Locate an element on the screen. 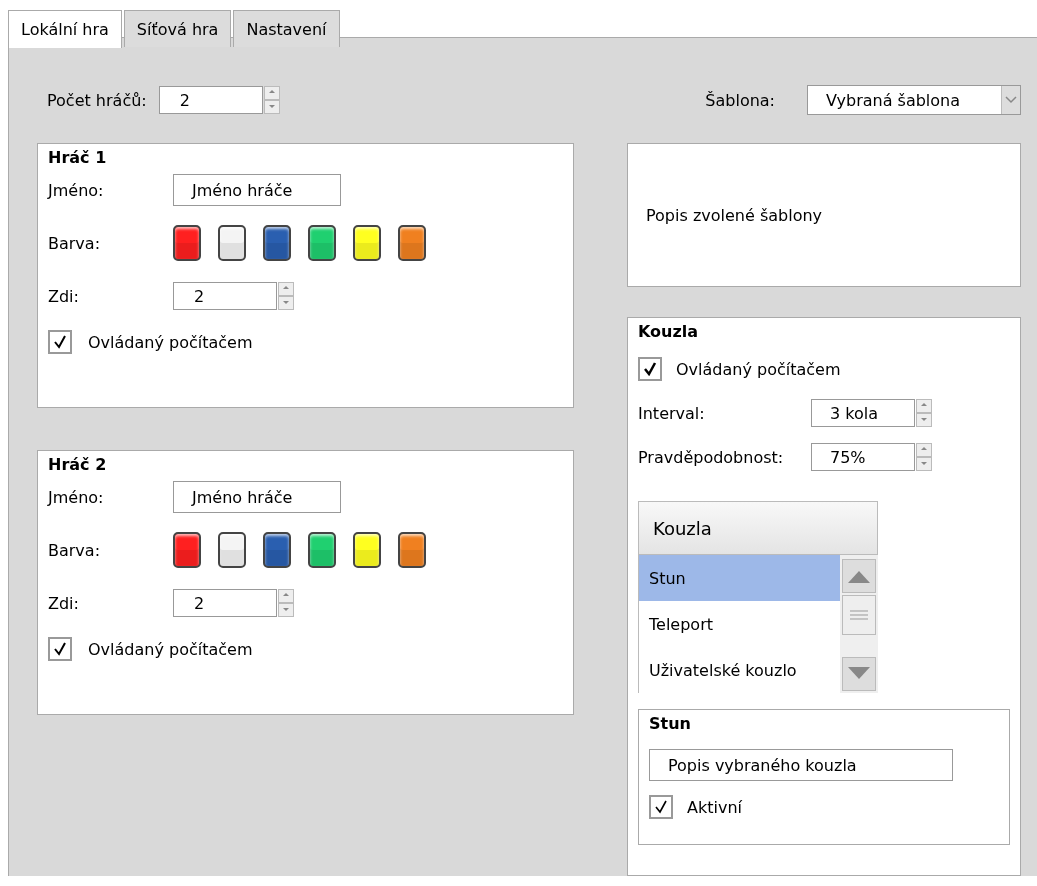  template-description: Popis zvolené šablony is located at coordinates (734, 215).